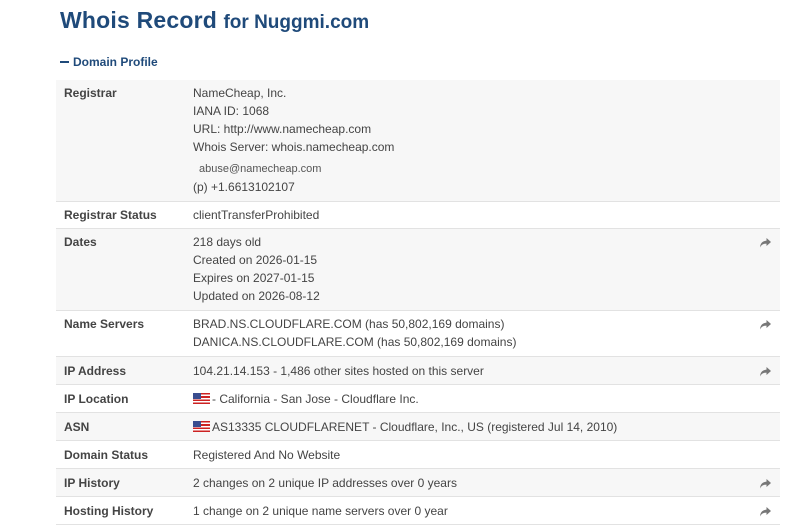  What do you see at coordinates (115, 62) in the screenshot?
I see `domain-profile-label: Domain Profile` at bounding box center [115, 62].